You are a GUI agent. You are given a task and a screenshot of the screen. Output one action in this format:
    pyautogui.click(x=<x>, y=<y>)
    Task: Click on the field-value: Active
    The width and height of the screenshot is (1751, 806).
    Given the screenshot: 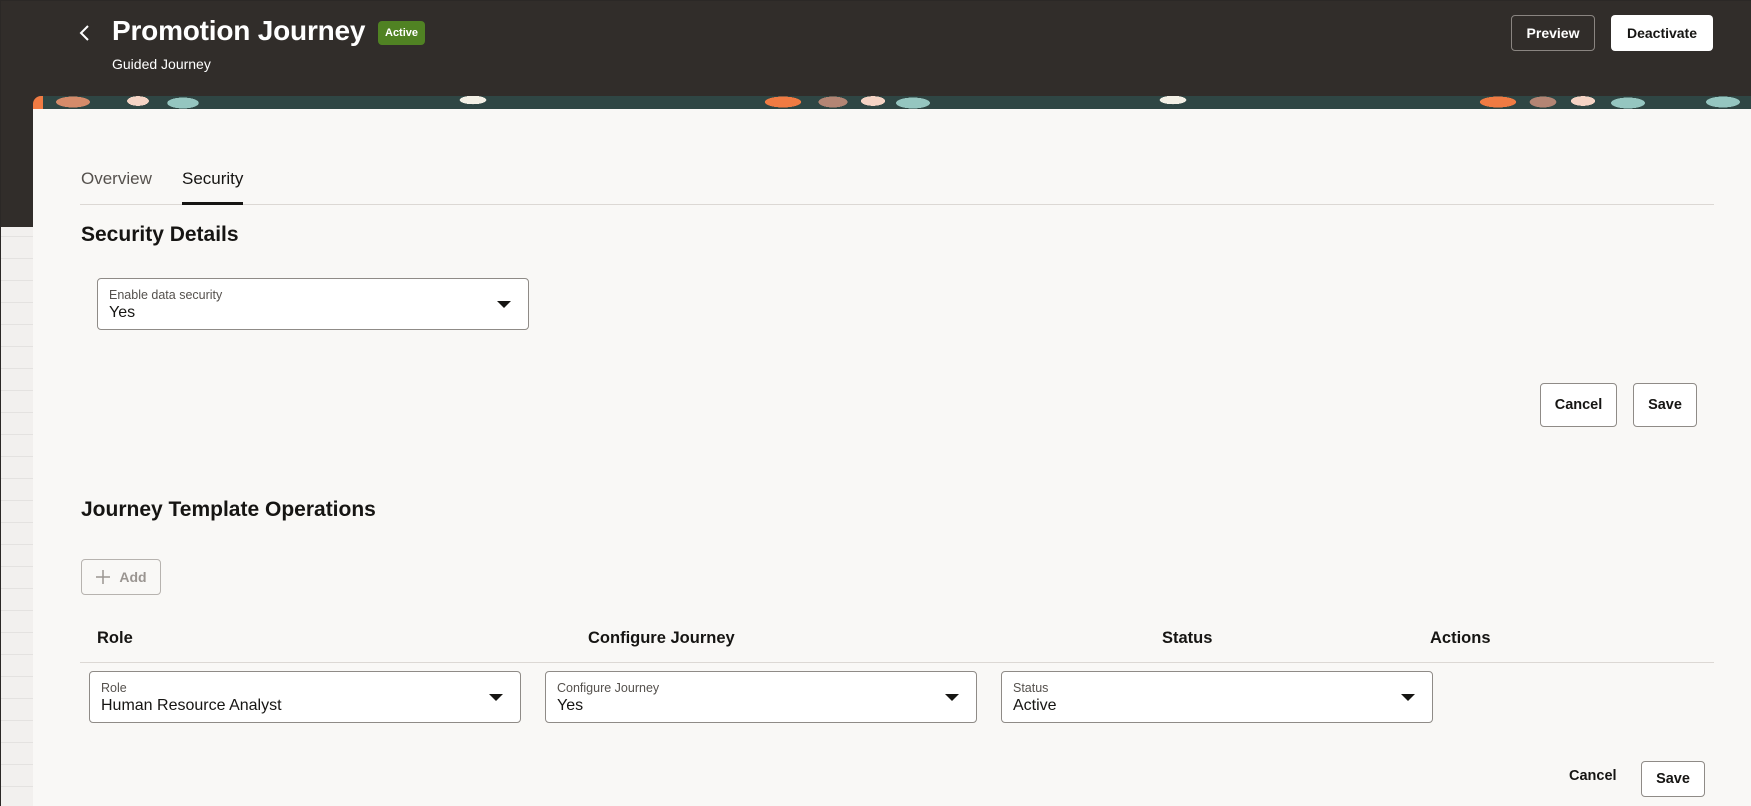 What is the action you would take?
    pyautogui.click(x=1035, y=705)
    